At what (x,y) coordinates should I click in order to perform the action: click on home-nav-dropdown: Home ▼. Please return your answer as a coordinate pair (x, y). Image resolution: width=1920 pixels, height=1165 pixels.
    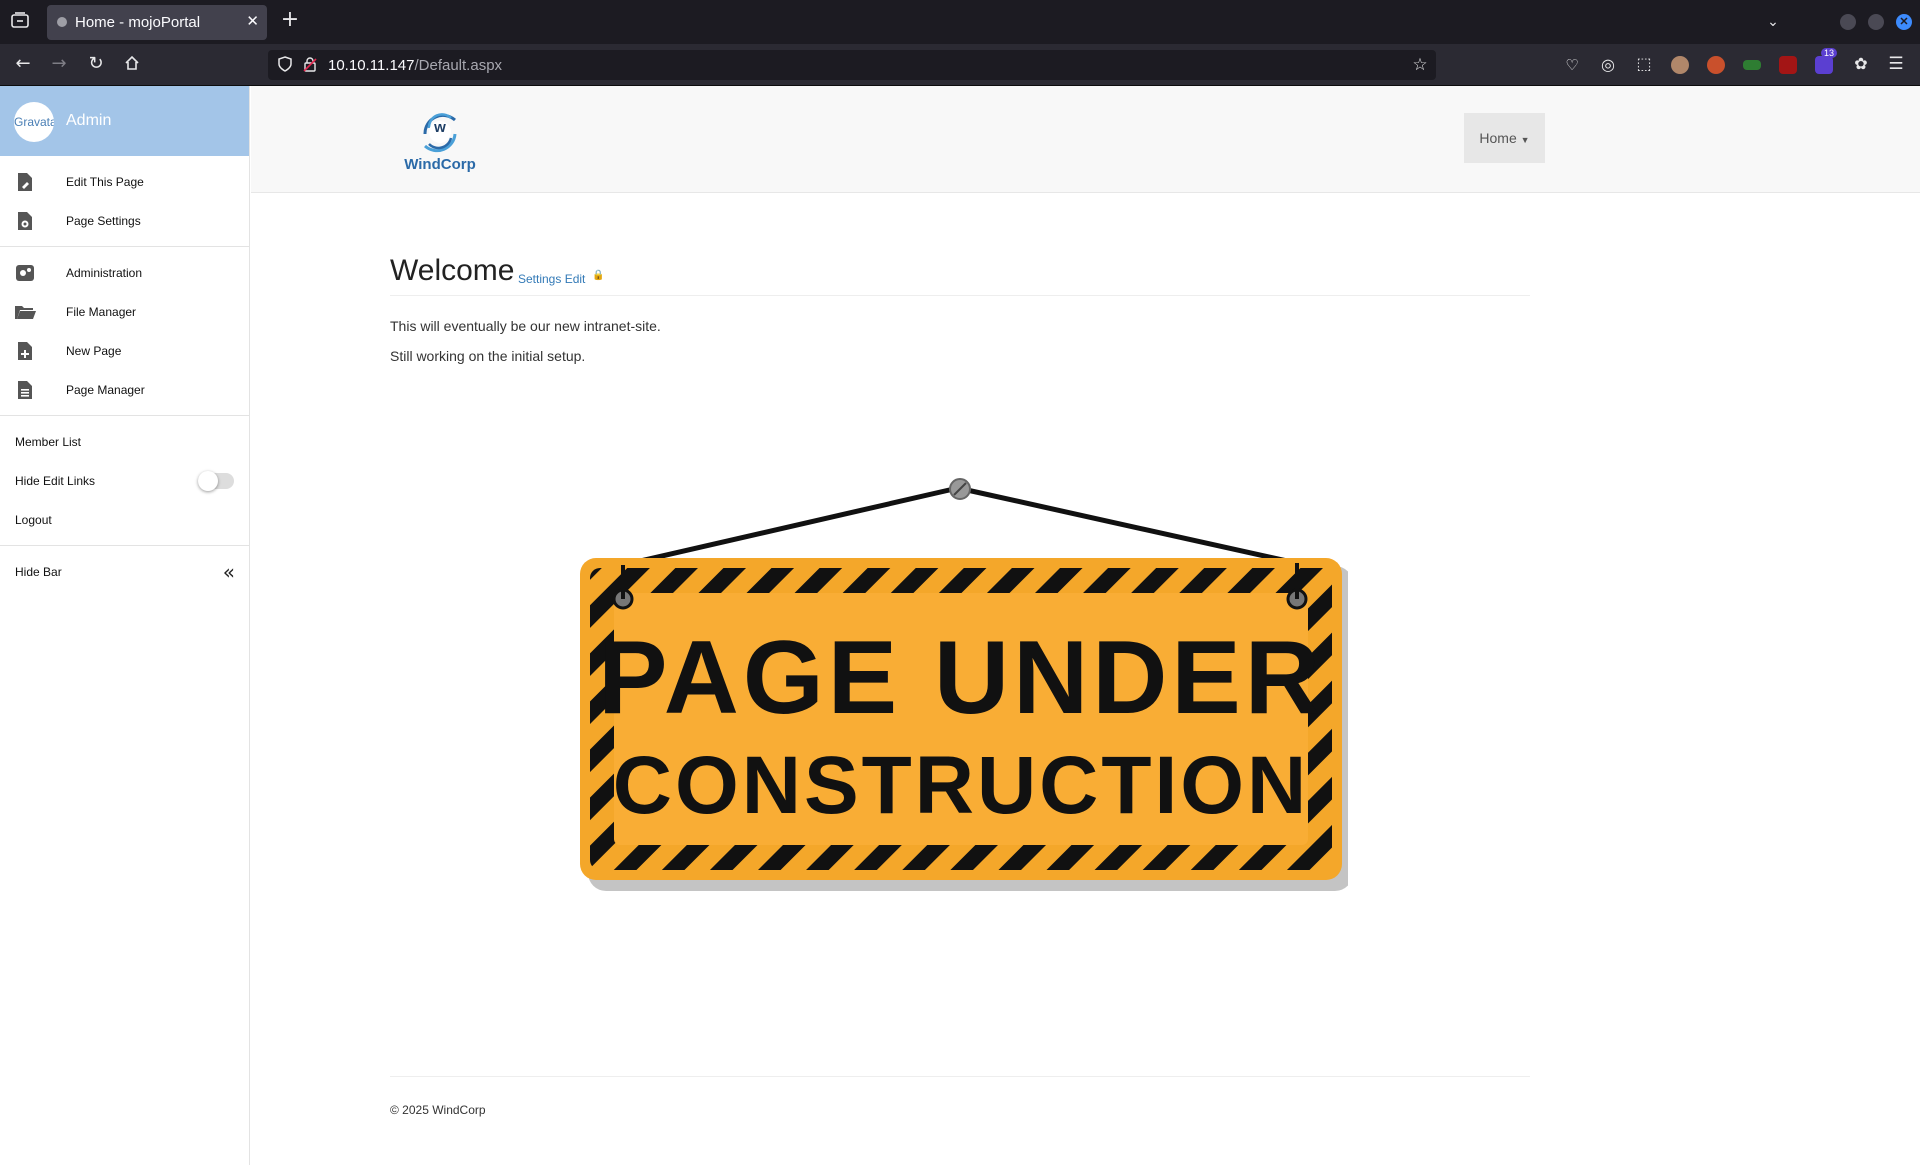
    Looking at the image, I should click on (1504, 138).